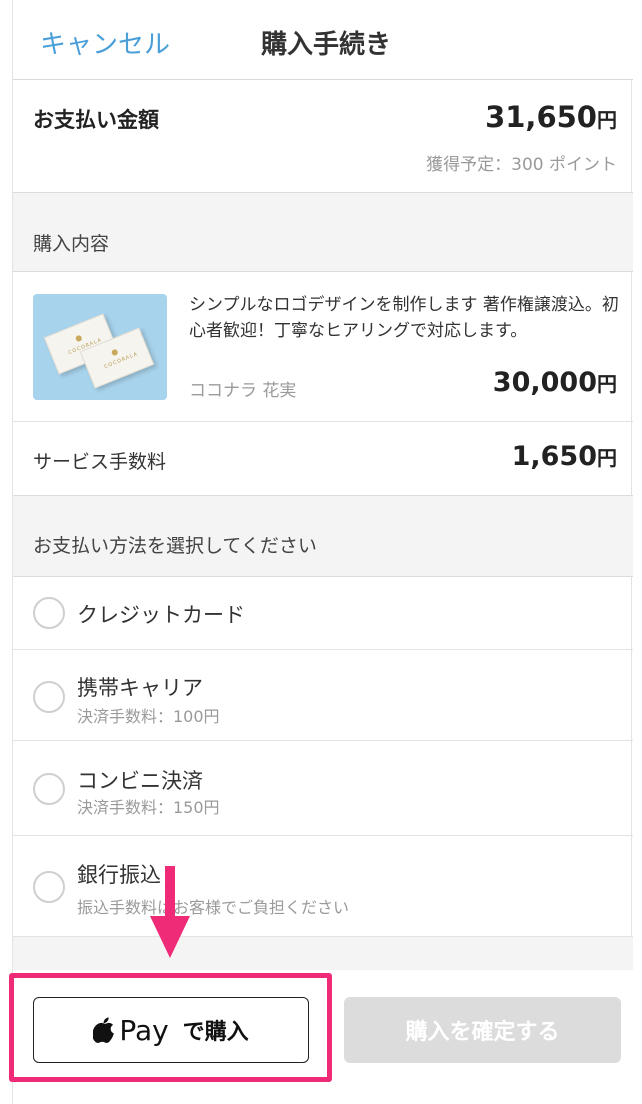 This screenshot has width=642, height=1104. Describe the element at coordinates (323, 886) in the screenshot. I see `payment-option-bank-transfer: 銀行振込 振込手数料はお客様でご負担ください` at that location.